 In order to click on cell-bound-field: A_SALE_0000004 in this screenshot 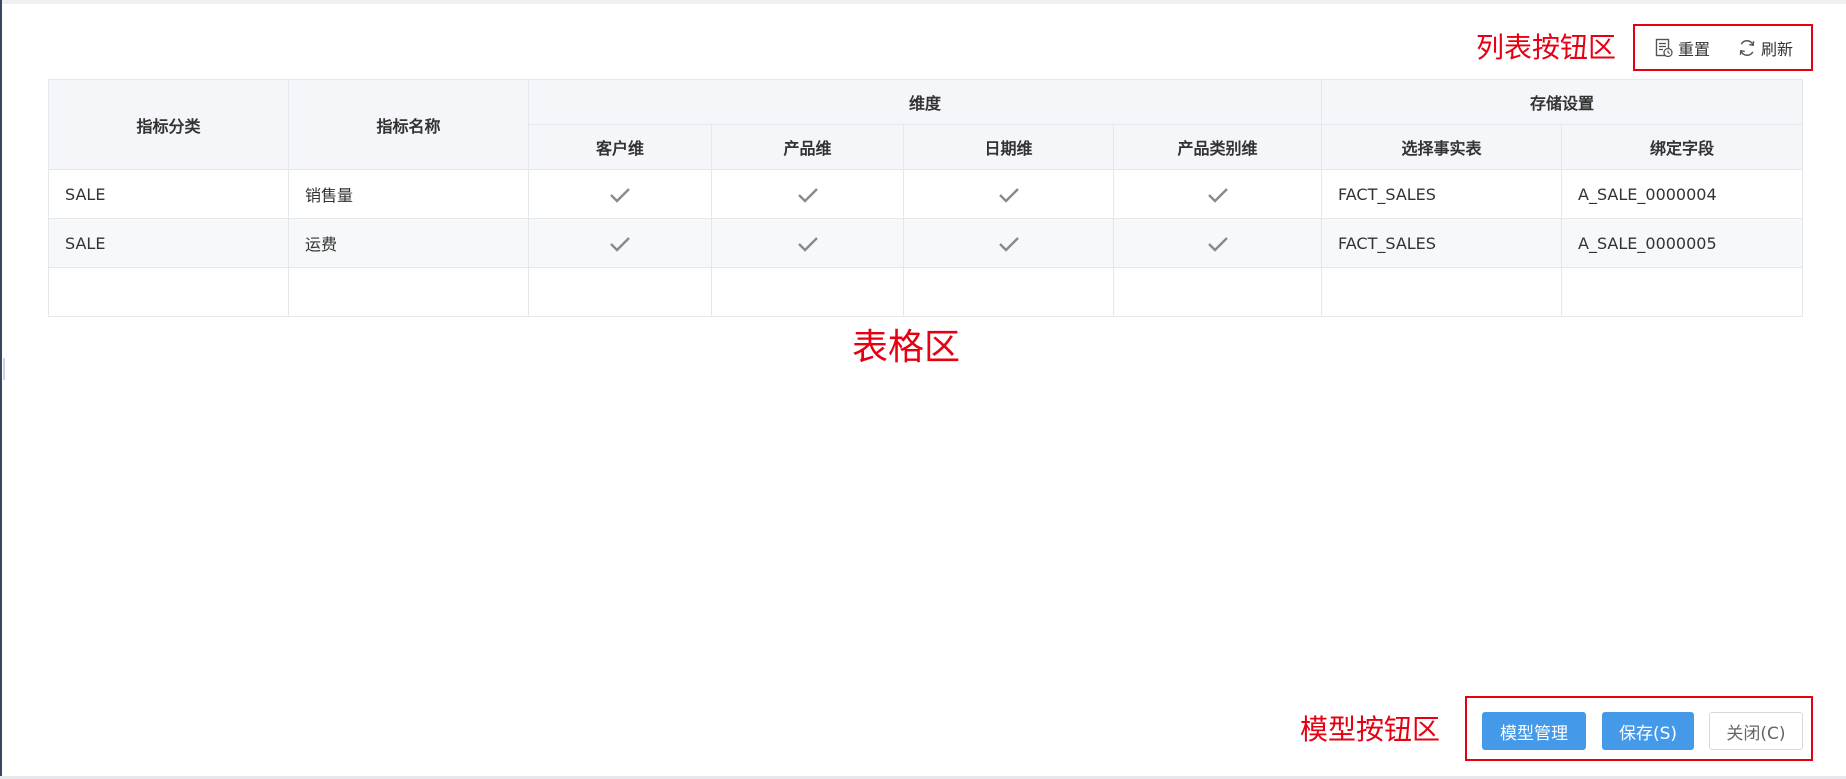, I will do `click(1682, 194)`.